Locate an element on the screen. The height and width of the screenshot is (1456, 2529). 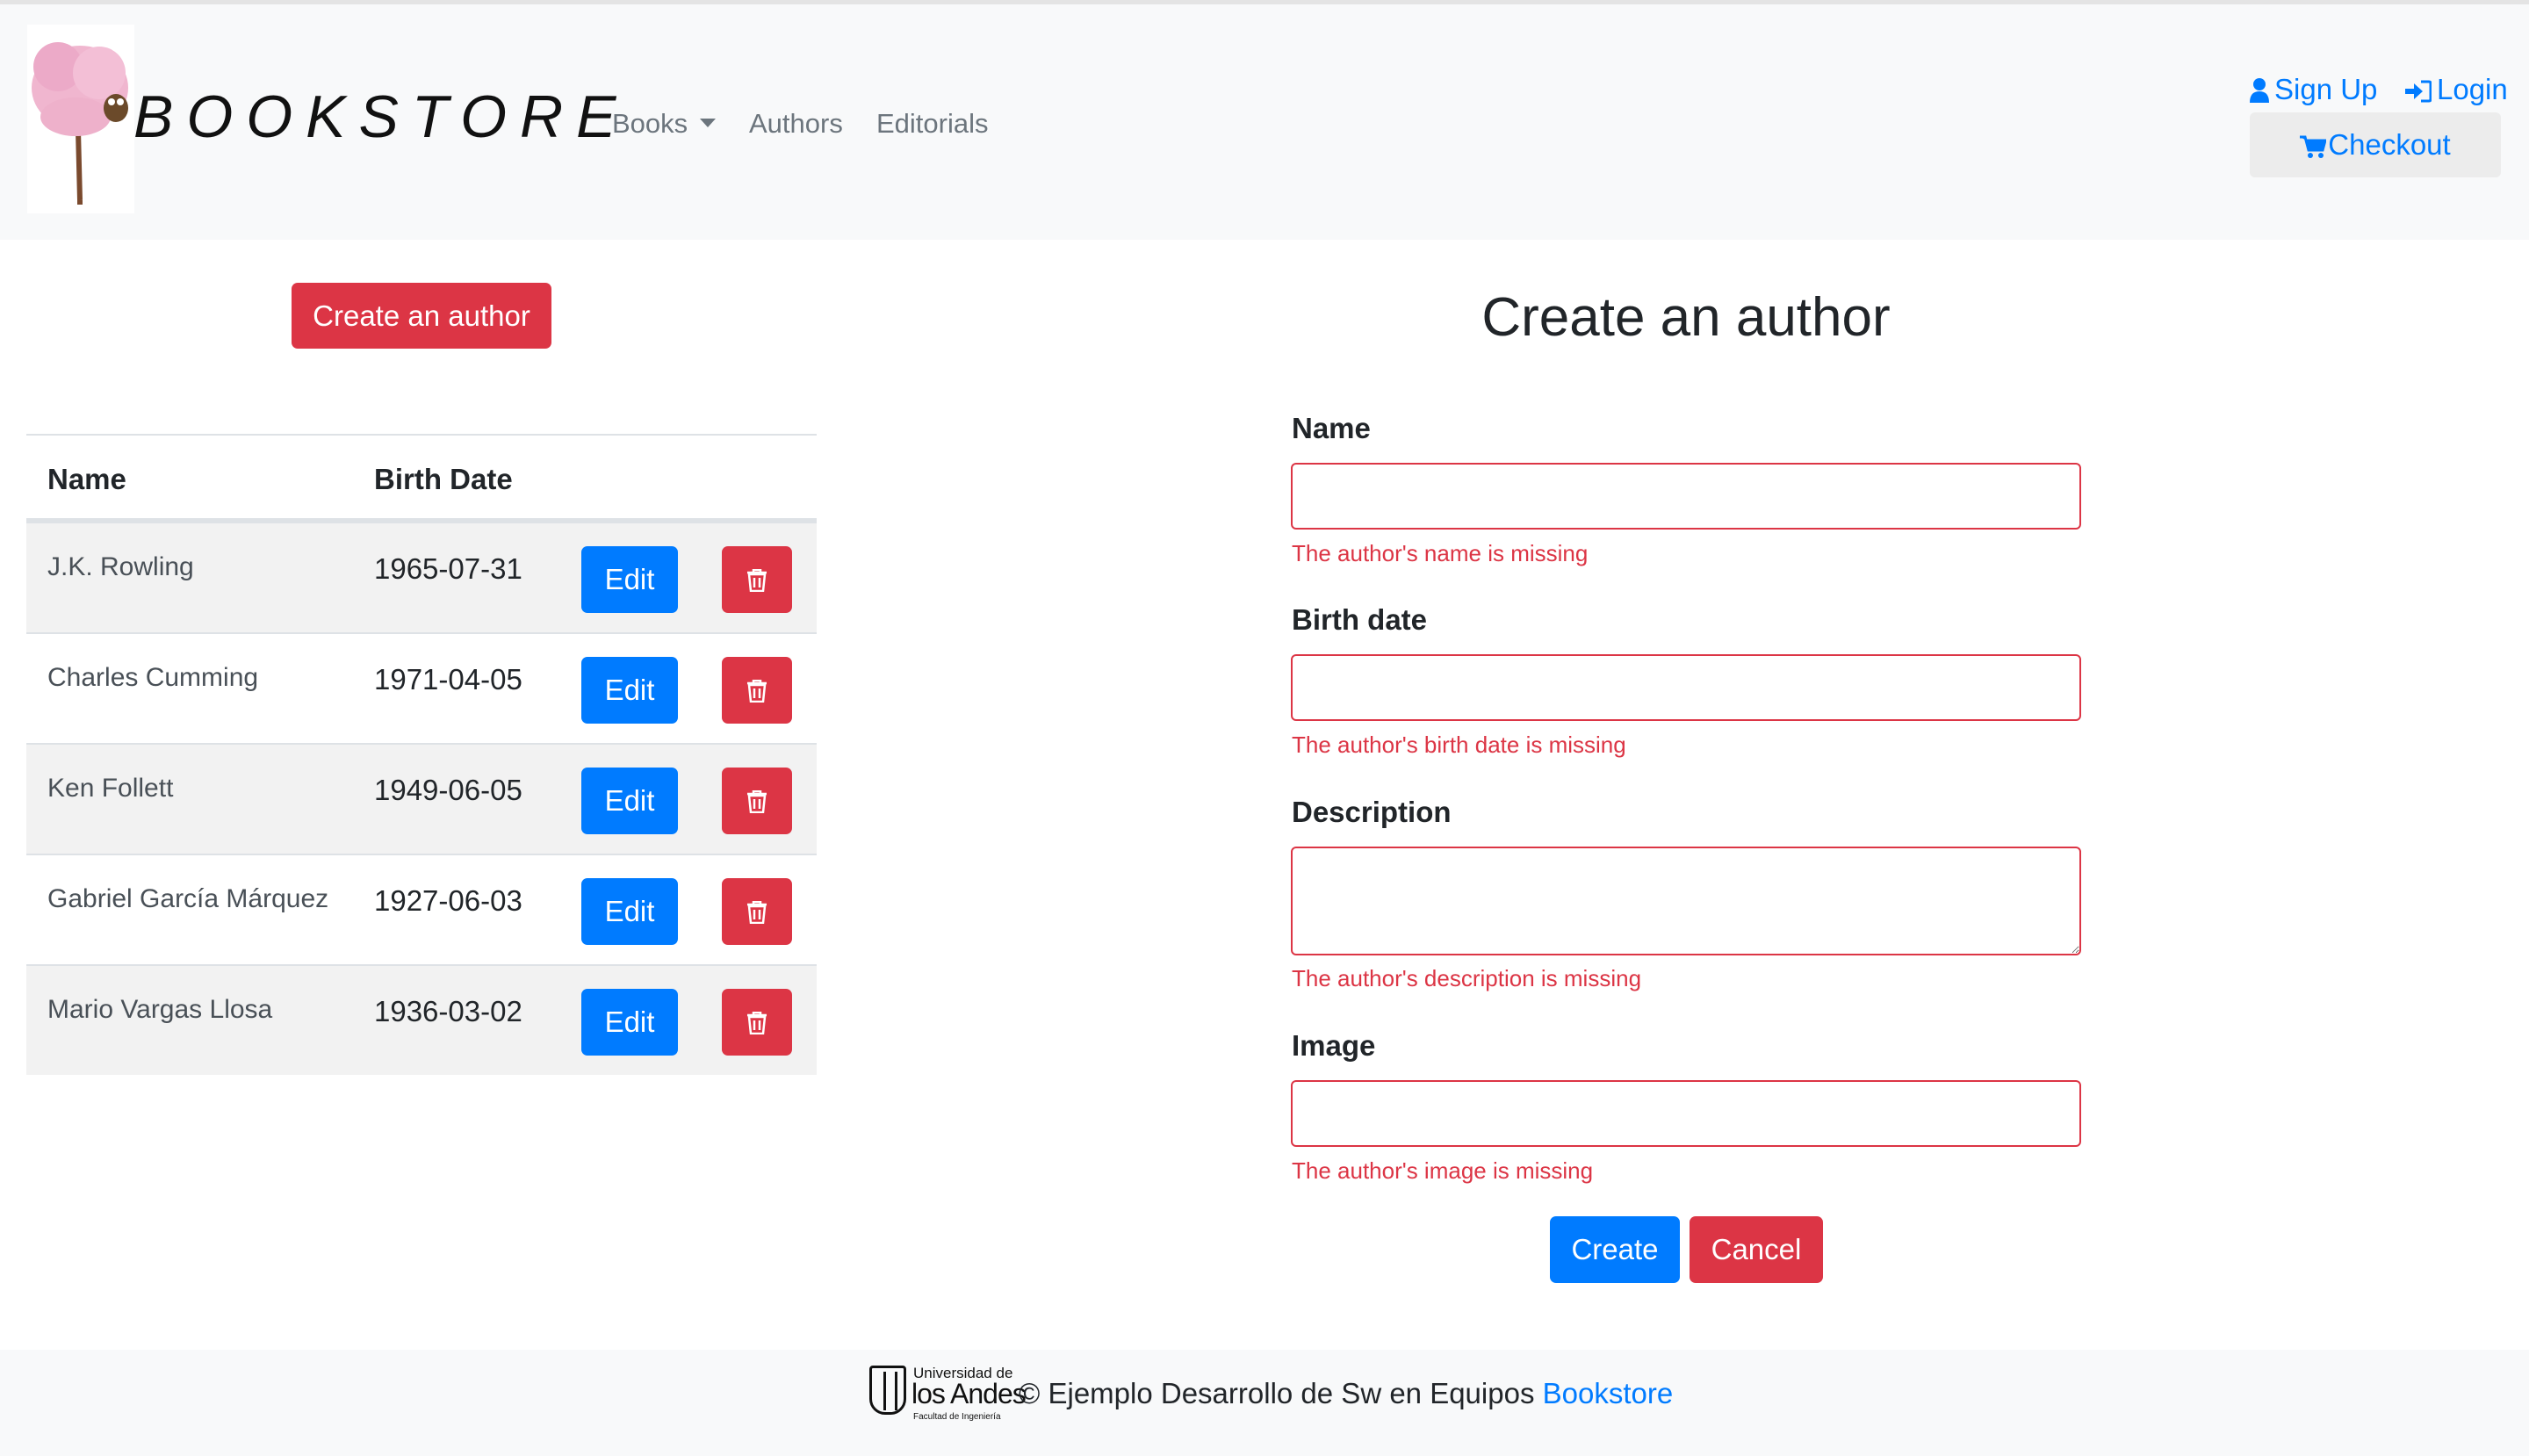
table-row: Charles Cumming 1971-04-05 Edit is located at coordinates (422, 687).